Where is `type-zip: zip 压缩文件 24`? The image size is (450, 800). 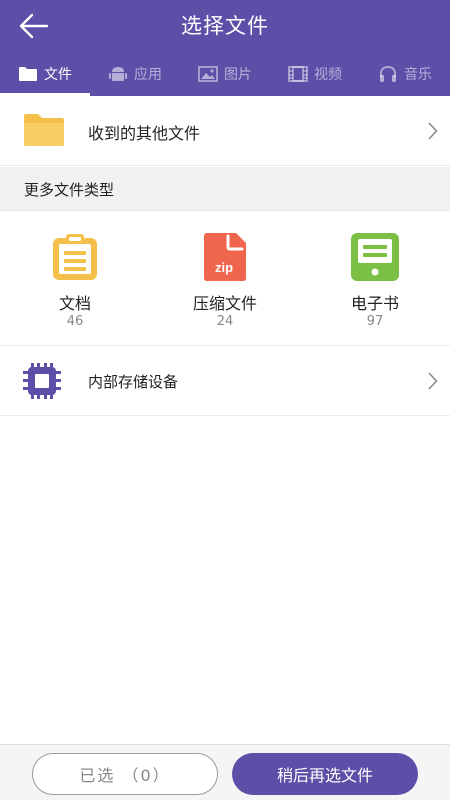
type-zip: zip 压缩文件 24 is located at coordinates (225, 279).